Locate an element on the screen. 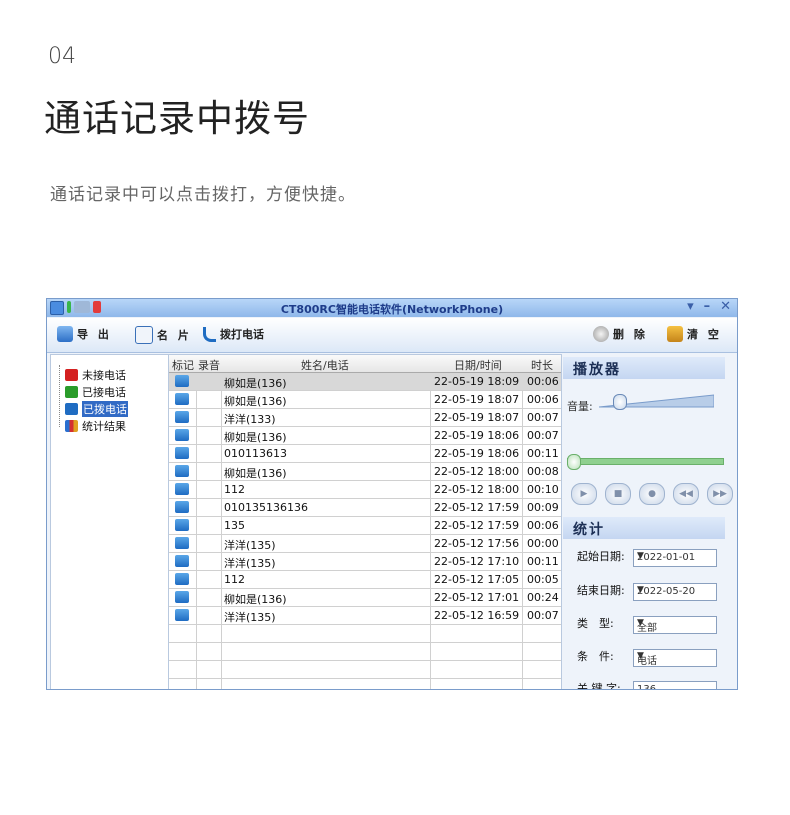  table-row: 112 22-05-12 17:05 00:05 is located at coordinates (365, 580).